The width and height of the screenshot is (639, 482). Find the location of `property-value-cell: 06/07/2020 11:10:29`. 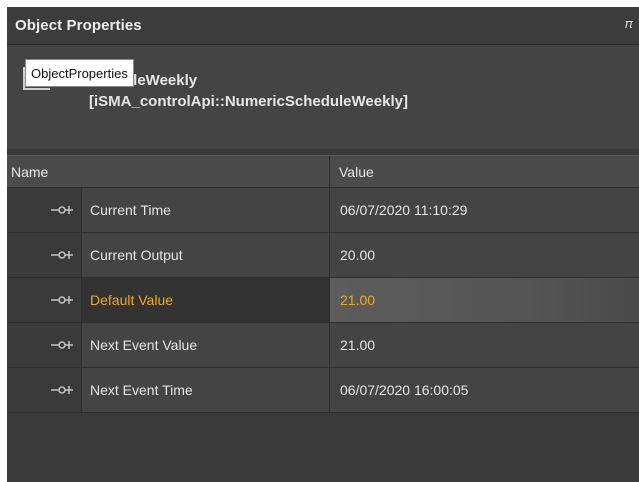

property-value-cell: 06/07/2020 11:10:29 is located at coordinates (484, 210).